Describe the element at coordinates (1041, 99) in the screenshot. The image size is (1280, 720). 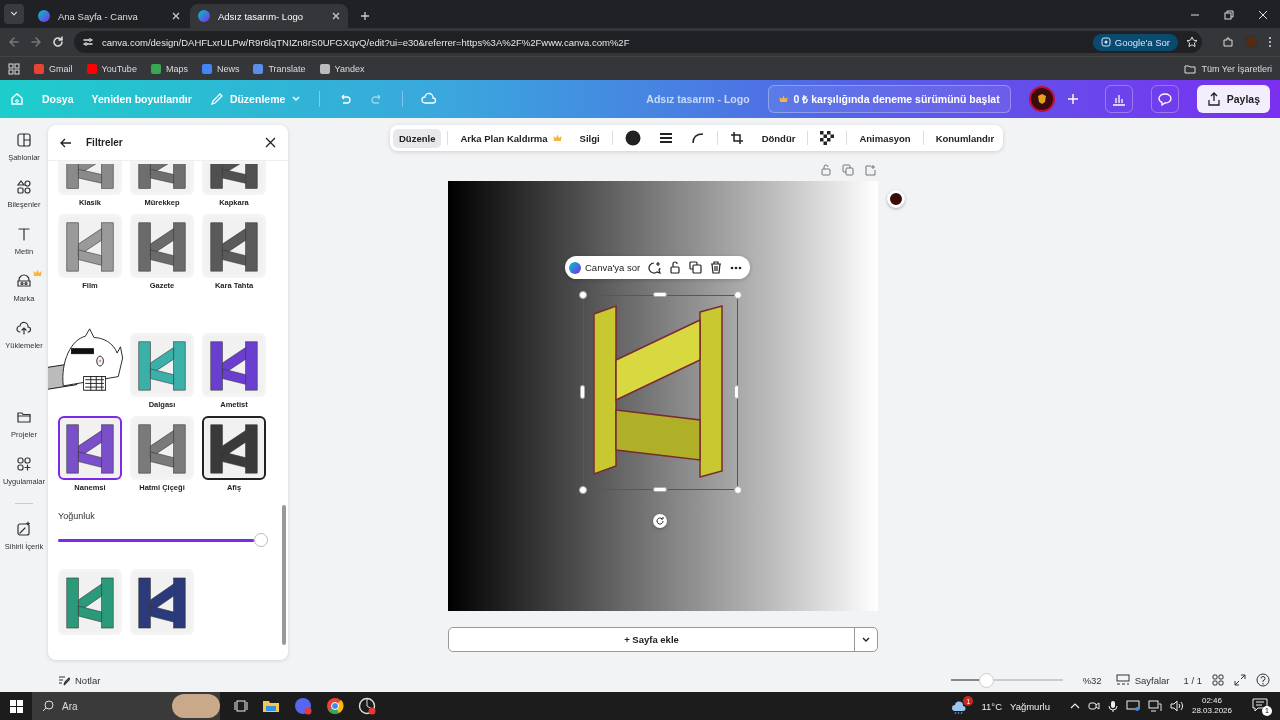
I see `user-avatar` at that location.